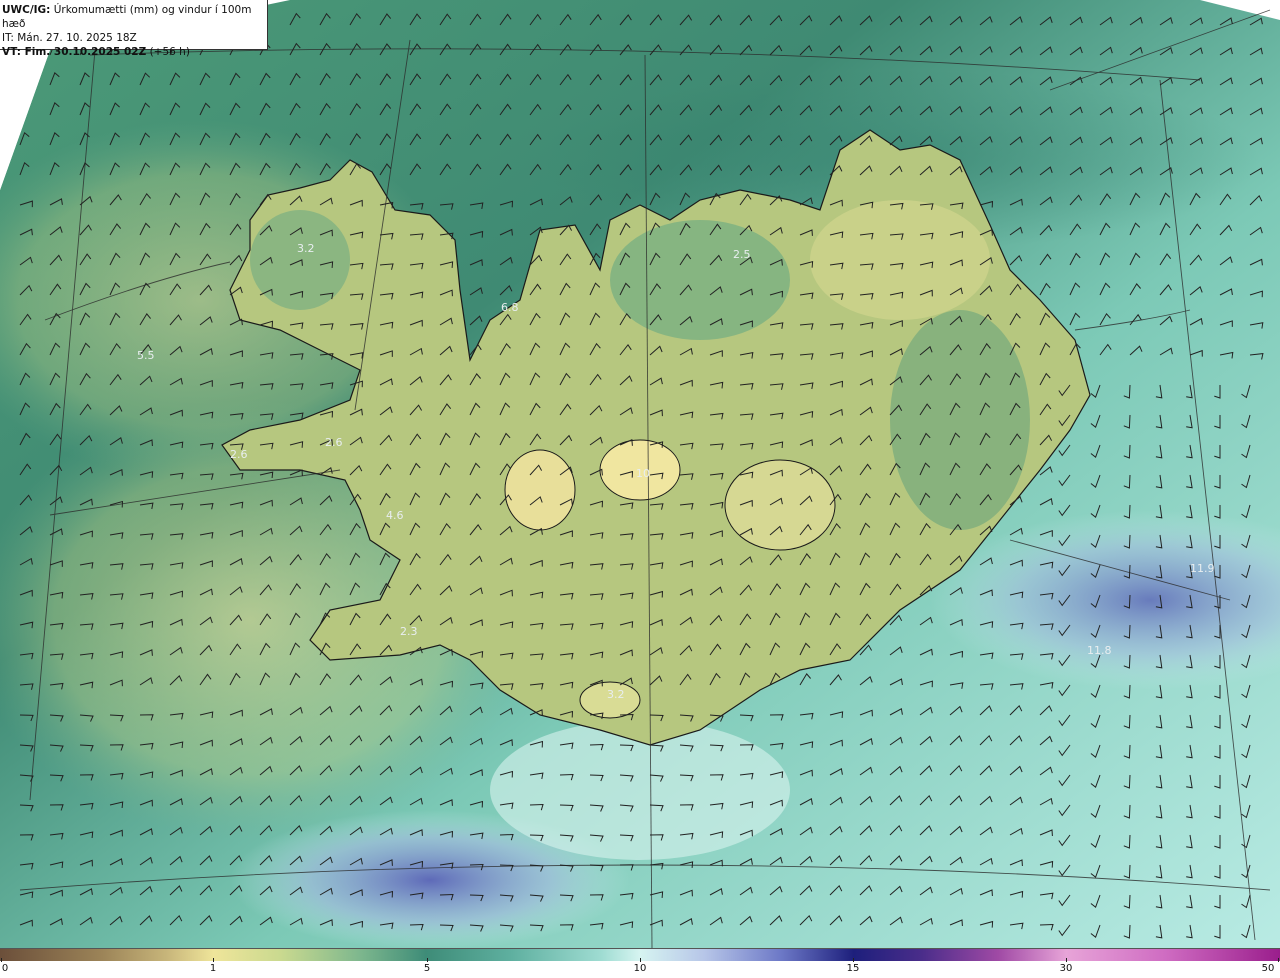 The width and height of the screenshot is (1280, 978). Describe the element at coordinates (395, 515) in the screenshot. I see `value-label: 4.6` at that location.